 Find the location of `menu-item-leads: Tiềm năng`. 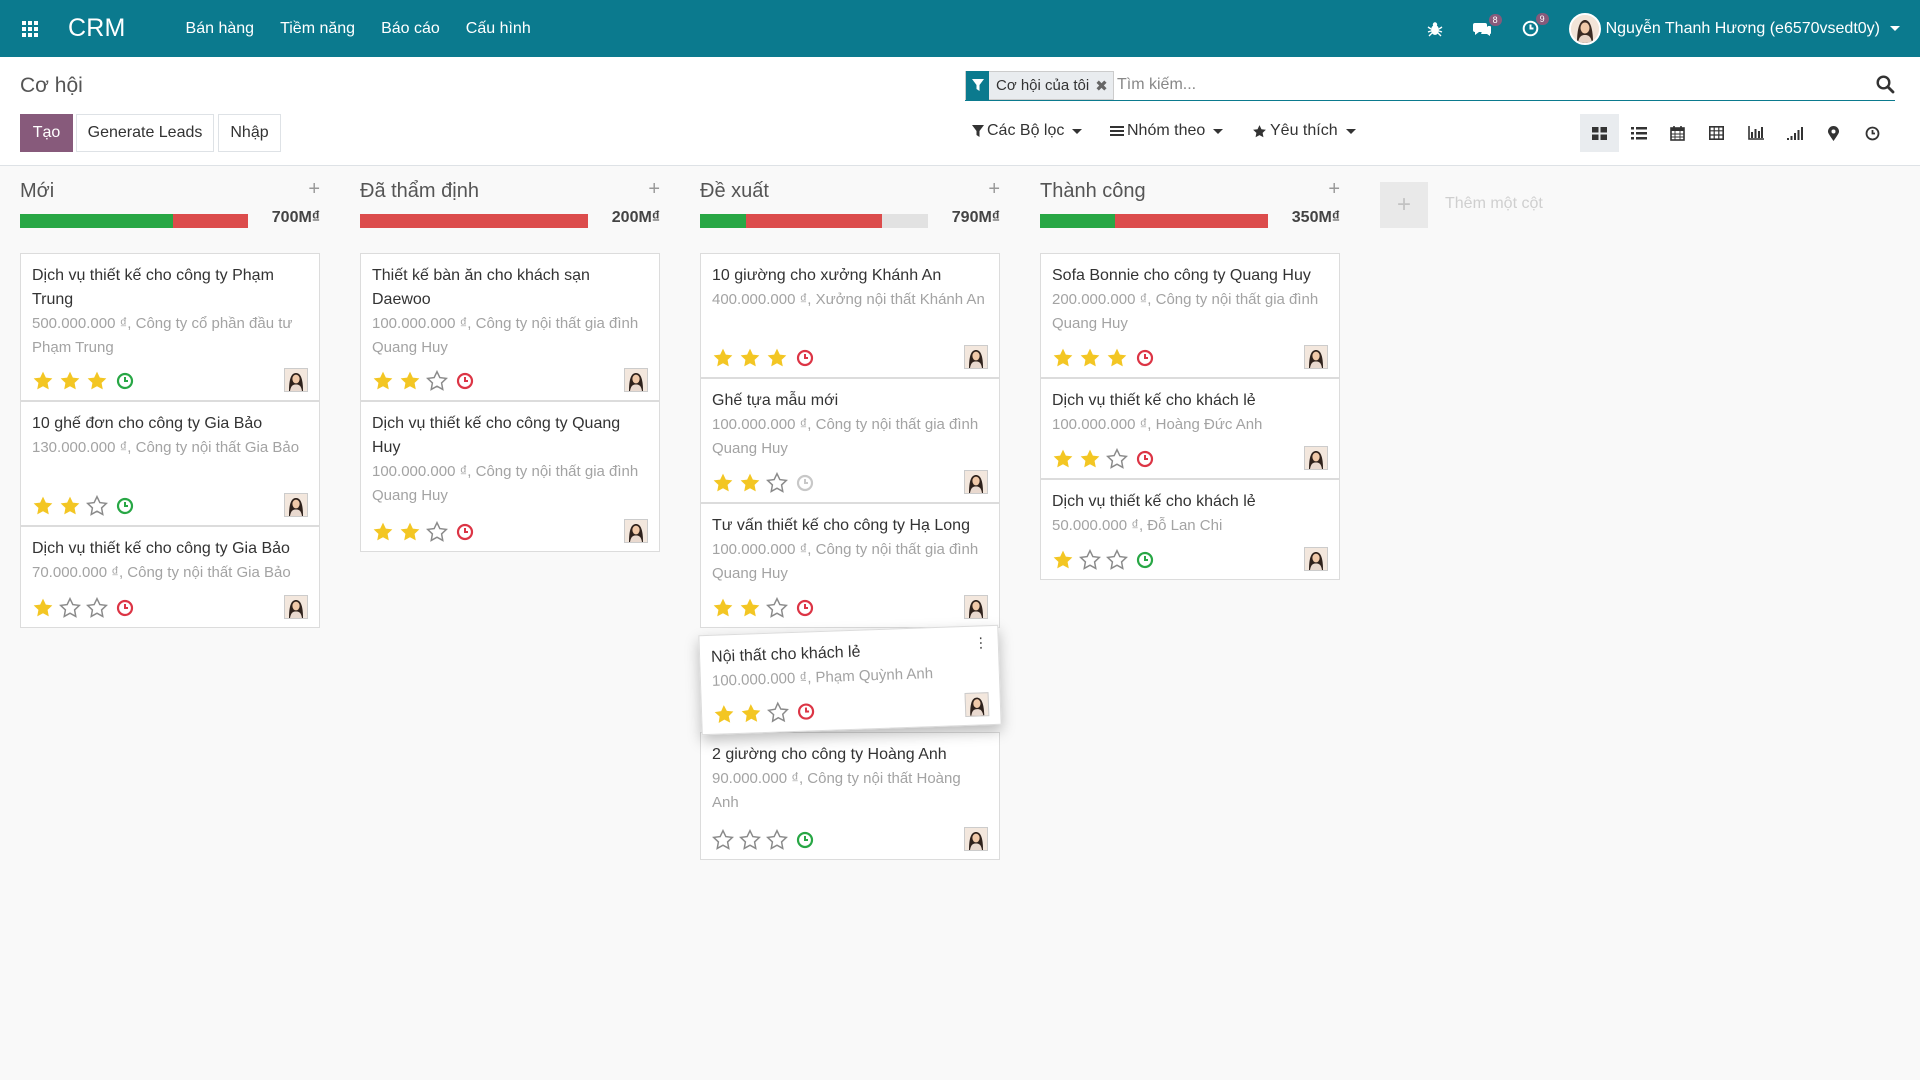

menu-item-leads: Tiềm năng is located at coordinates (317, 29).